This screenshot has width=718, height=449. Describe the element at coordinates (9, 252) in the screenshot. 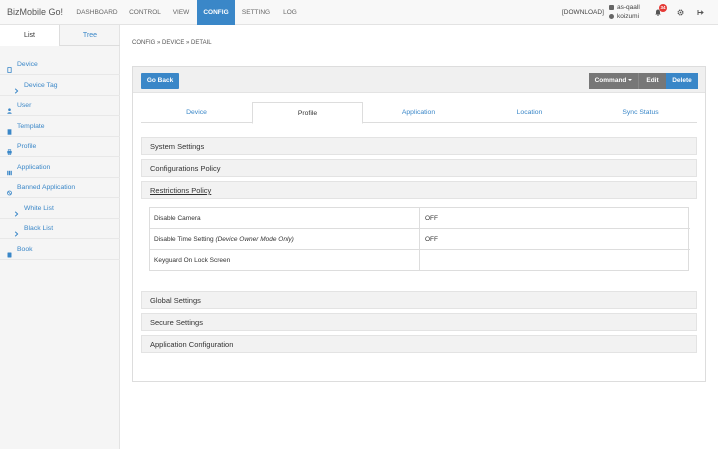

I see `book-icon` at that location.